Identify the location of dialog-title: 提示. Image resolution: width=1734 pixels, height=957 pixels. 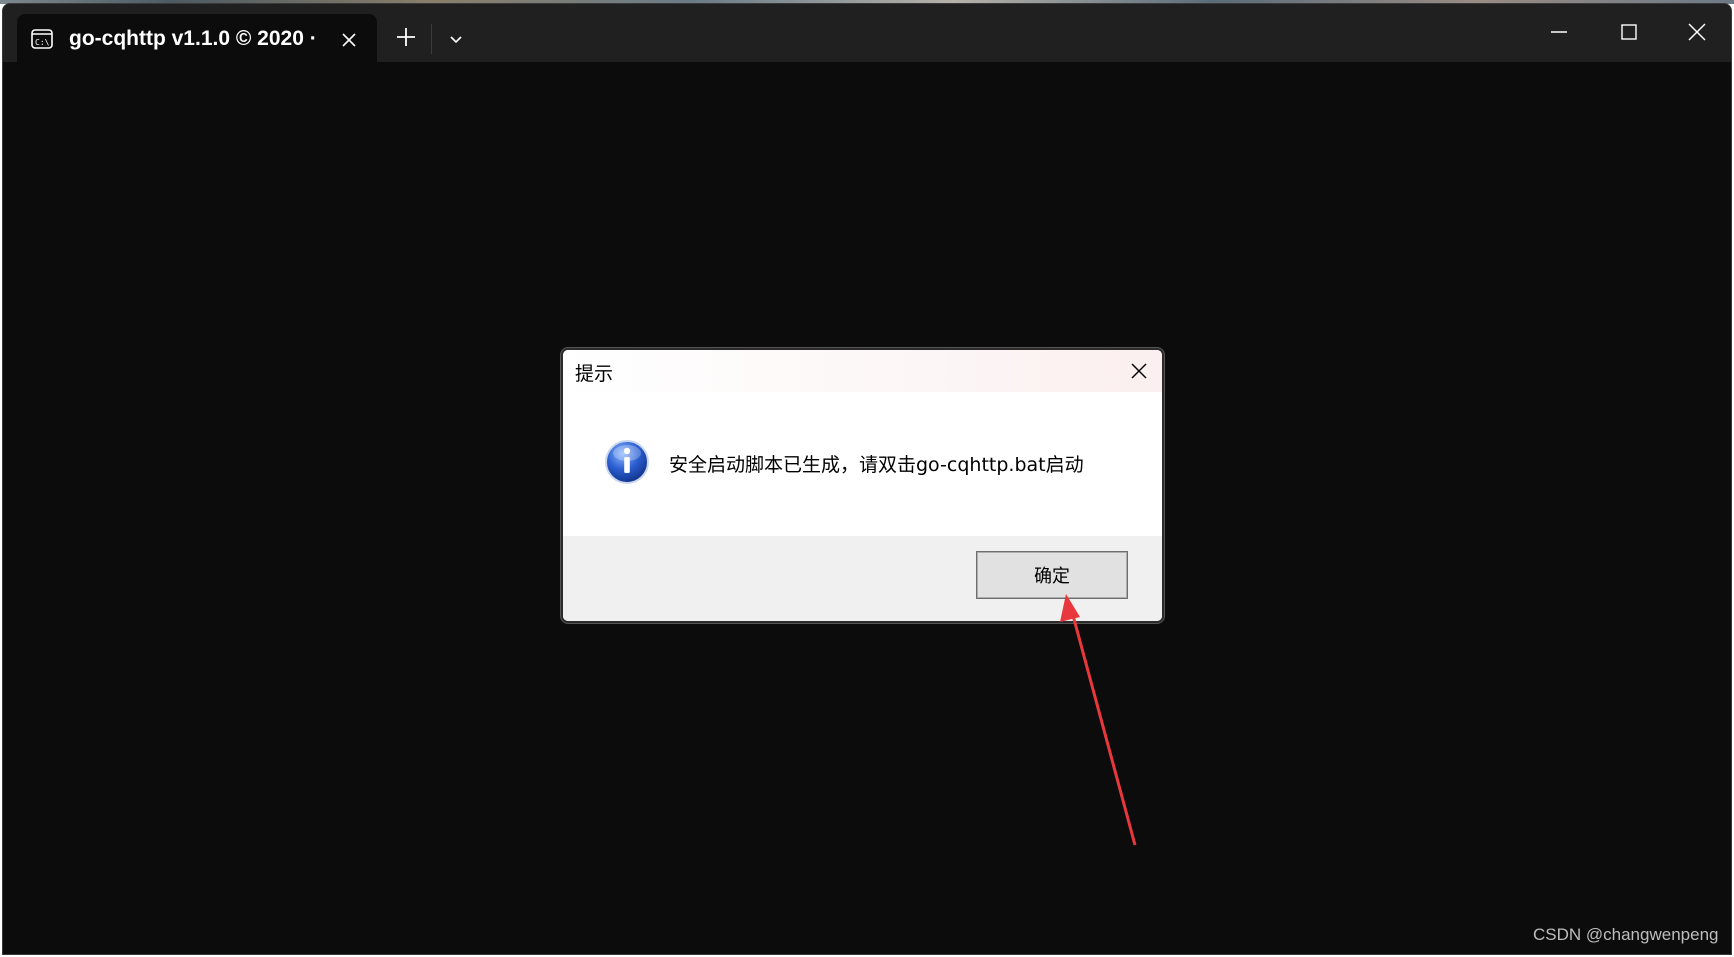
(594, 374).